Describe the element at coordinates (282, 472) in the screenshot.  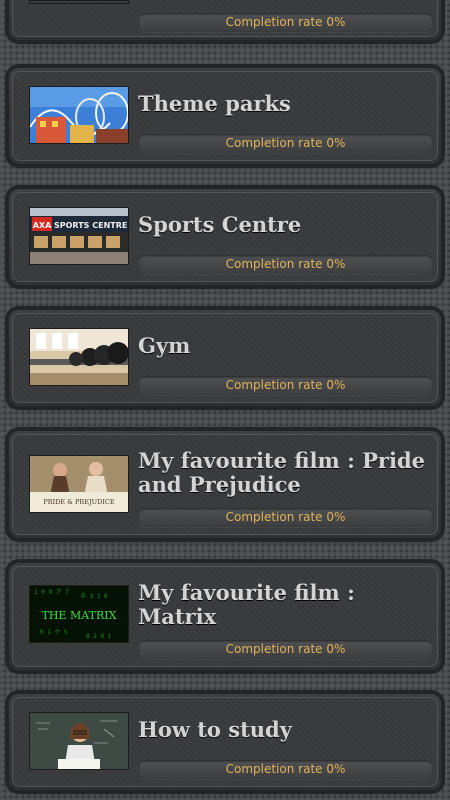
I see `topic-title: My favourite film : Pride and Prejudice` at that location.